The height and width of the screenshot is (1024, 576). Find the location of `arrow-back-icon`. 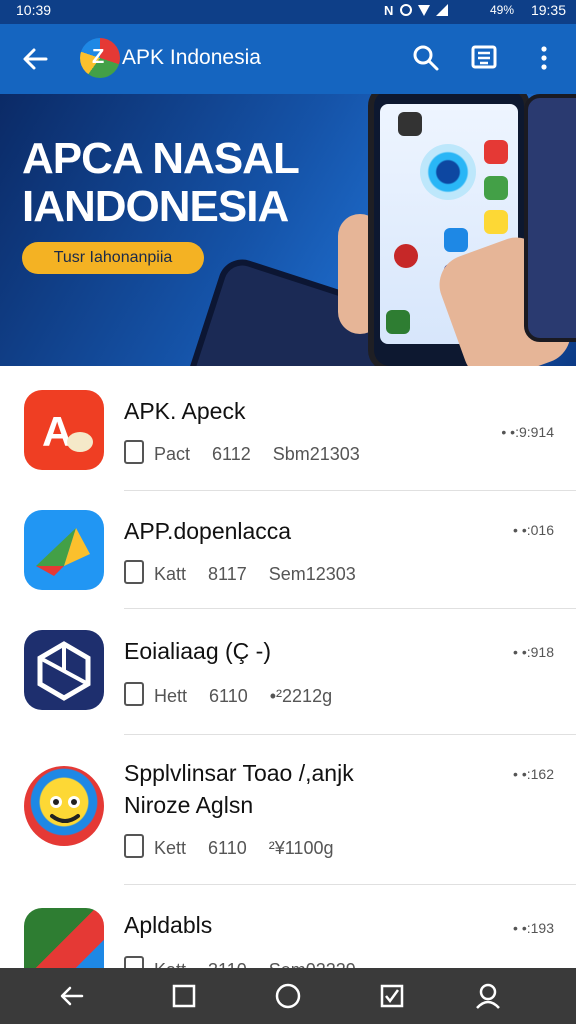

arrow-back-icon is located at coordinates (35, 59).